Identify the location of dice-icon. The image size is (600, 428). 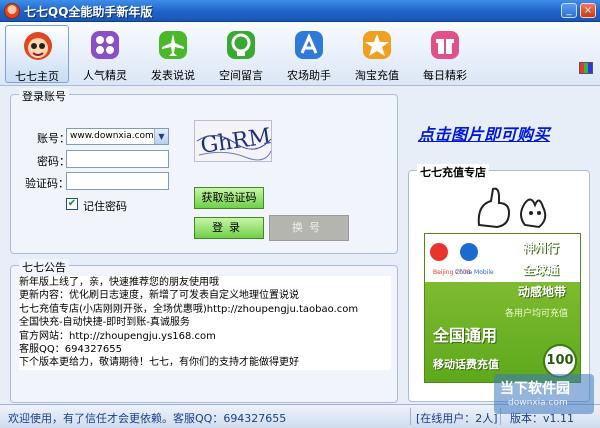
(105, 45).